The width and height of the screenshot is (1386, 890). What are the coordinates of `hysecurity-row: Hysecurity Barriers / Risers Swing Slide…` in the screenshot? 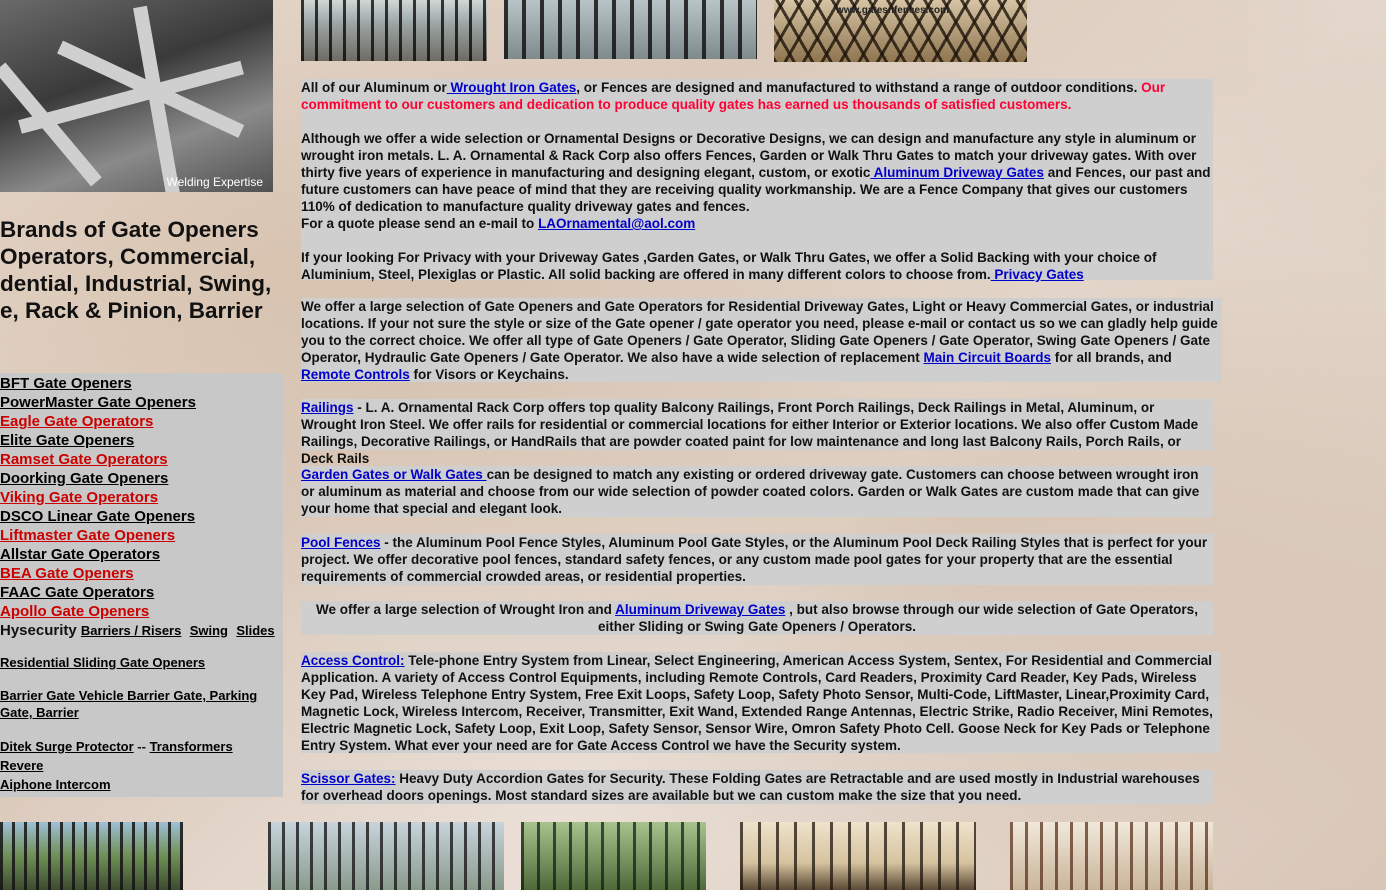 It's located at (141, 630).